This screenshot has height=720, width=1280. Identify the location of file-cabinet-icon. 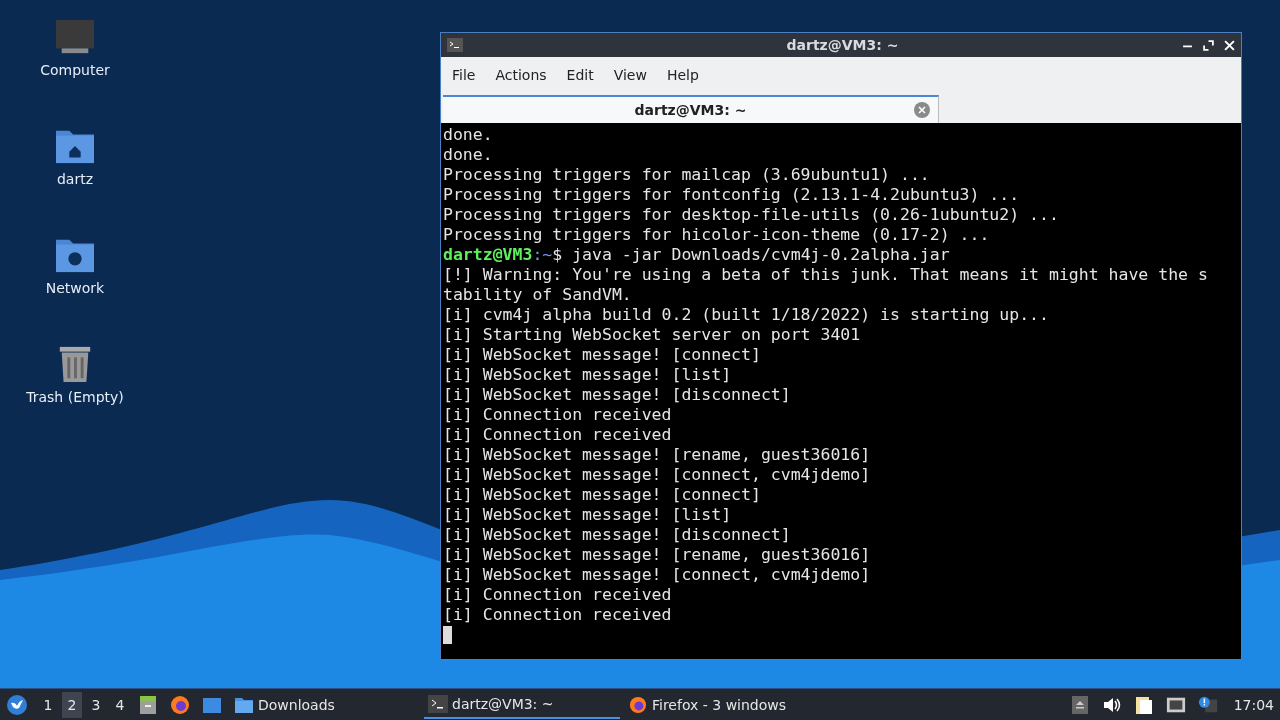
(148, 704).